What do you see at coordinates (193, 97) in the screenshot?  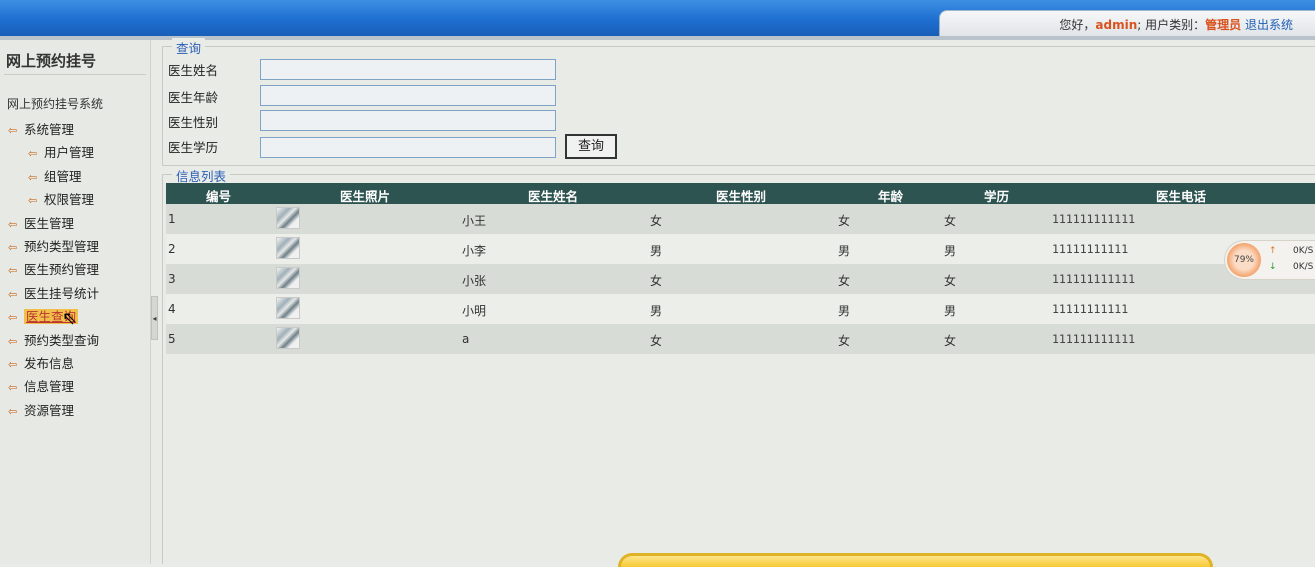 I see `doctor-age-label: 医生年龄` at bounding box center [193, 97].